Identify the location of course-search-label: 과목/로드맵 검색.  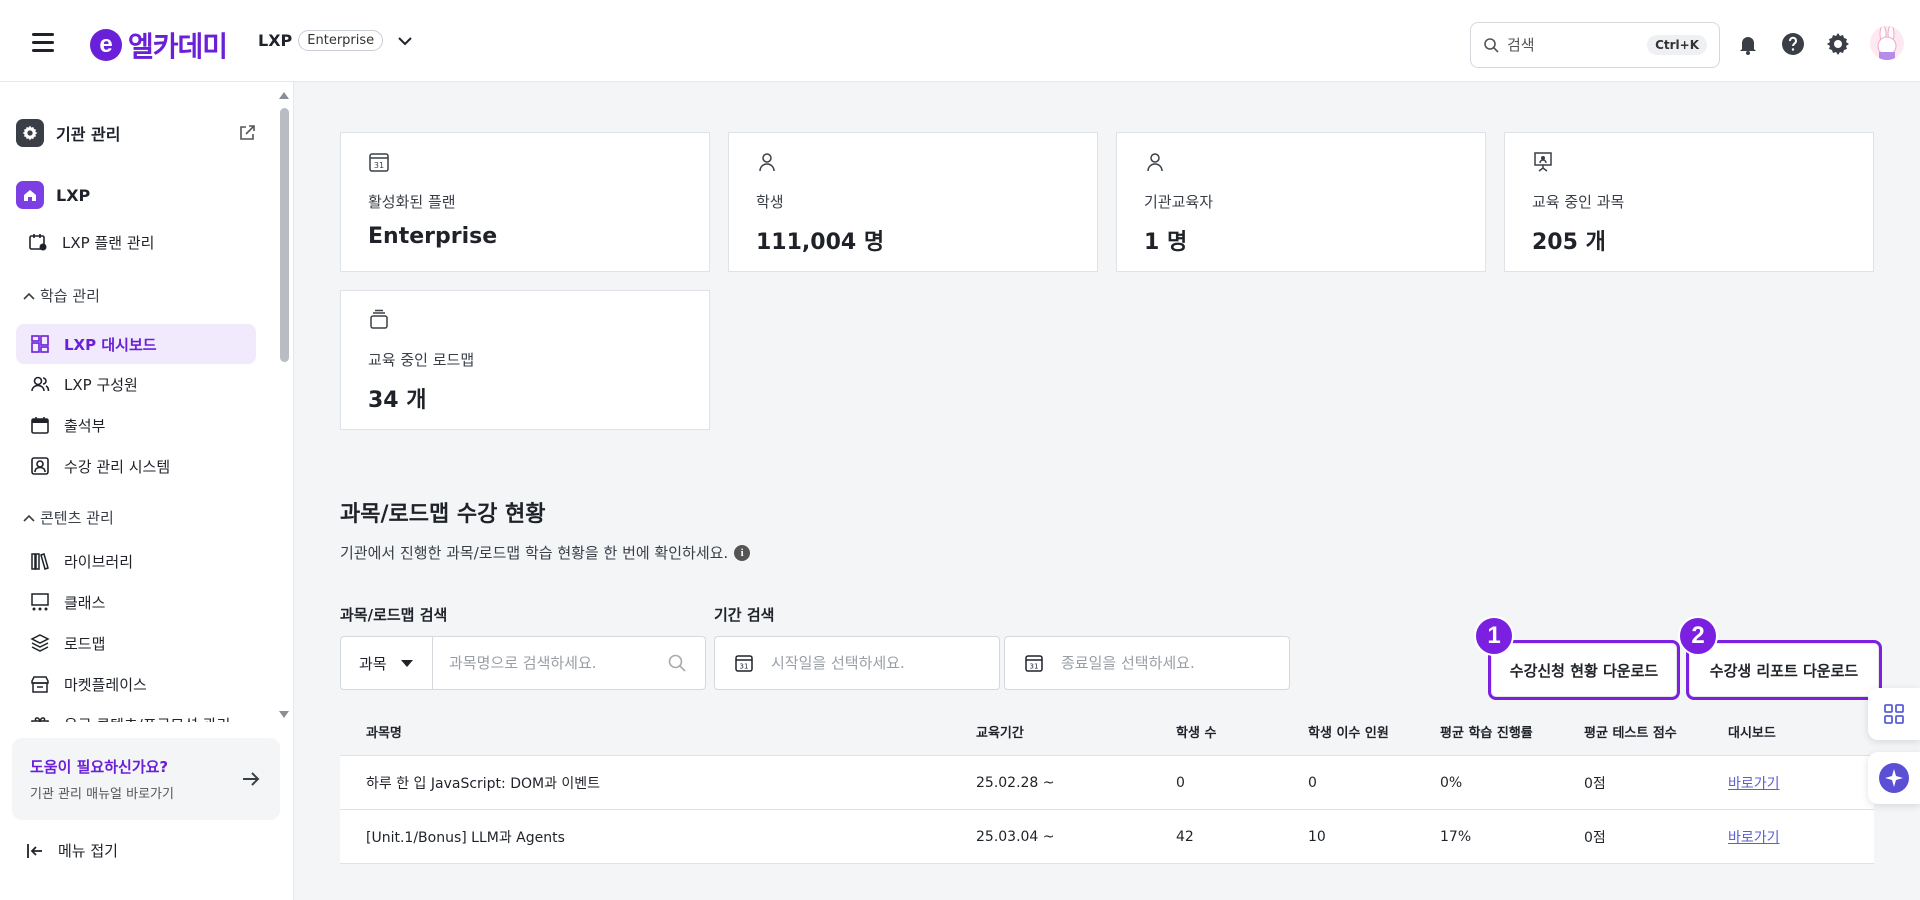
(394, 615).